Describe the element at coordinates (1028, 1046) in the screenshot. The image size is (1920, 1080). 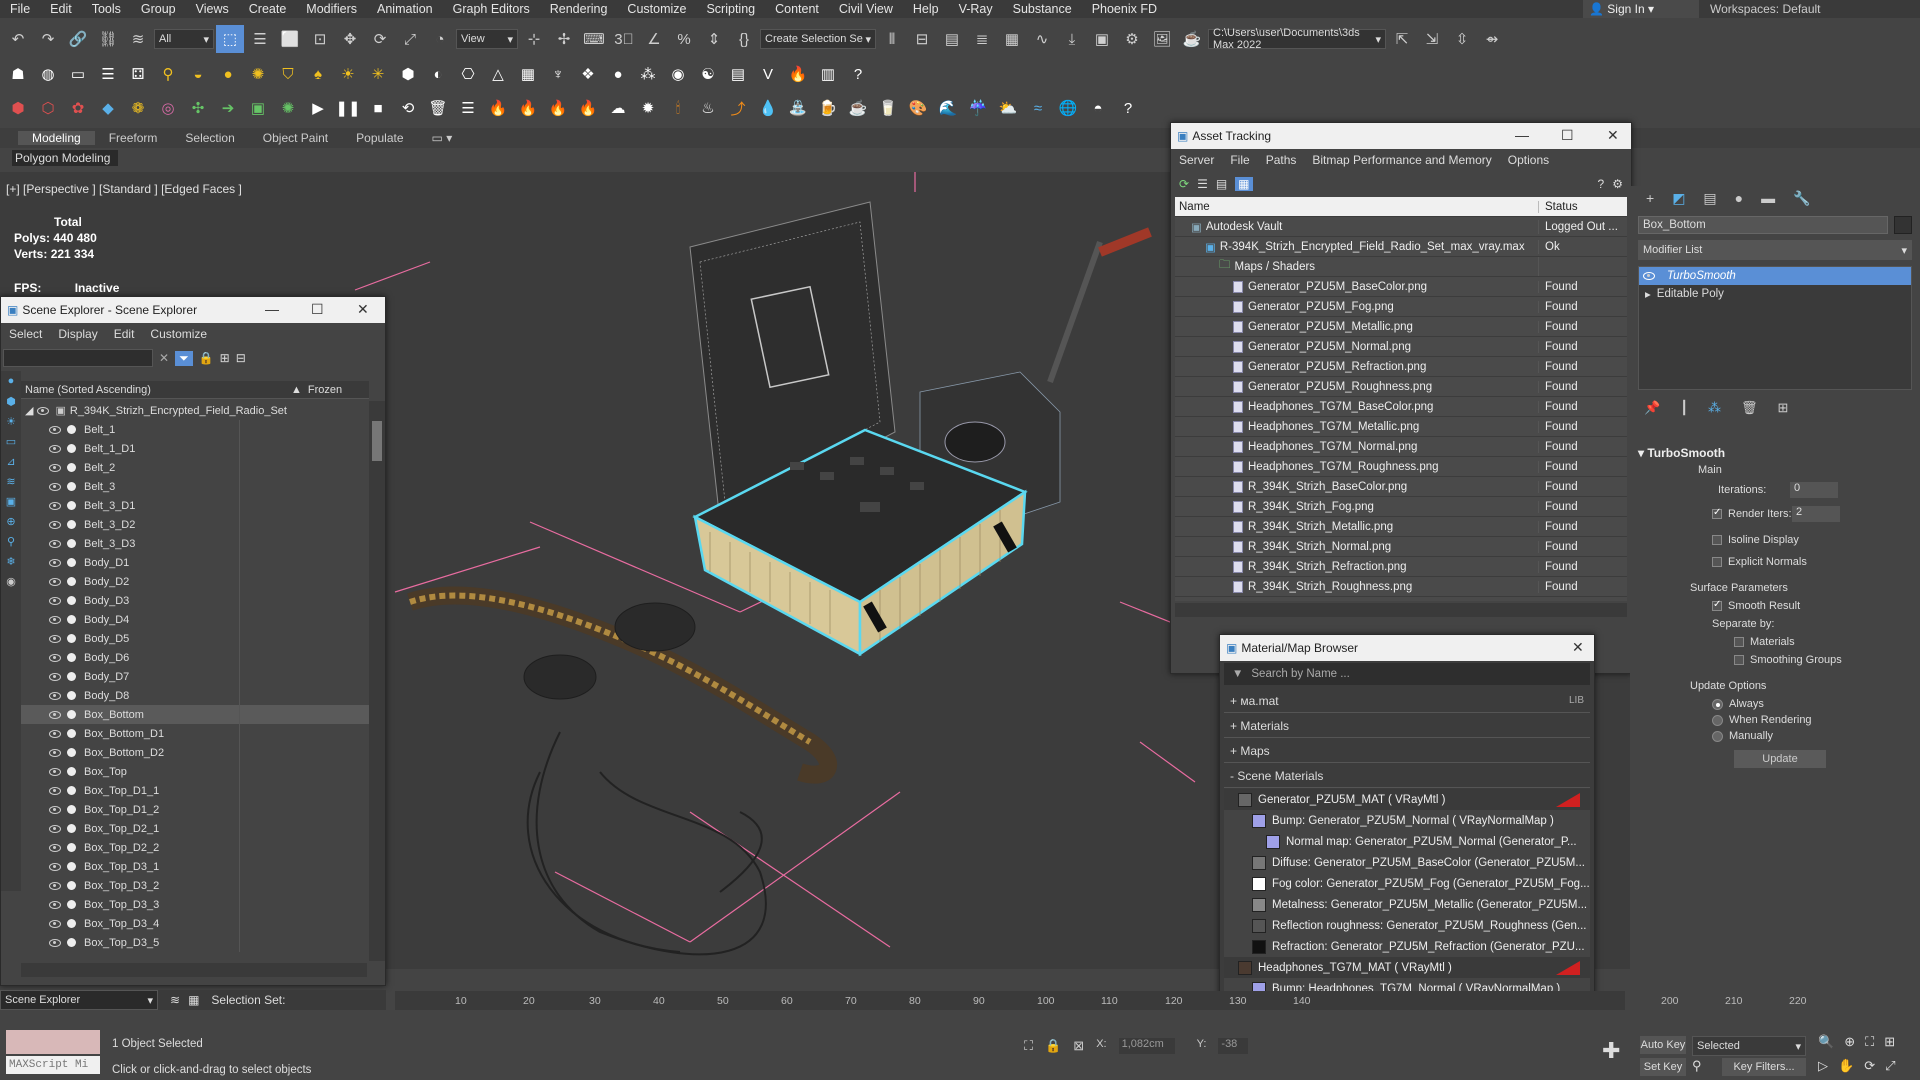
I see `isolate-selection-icon: ⛶` at that location.